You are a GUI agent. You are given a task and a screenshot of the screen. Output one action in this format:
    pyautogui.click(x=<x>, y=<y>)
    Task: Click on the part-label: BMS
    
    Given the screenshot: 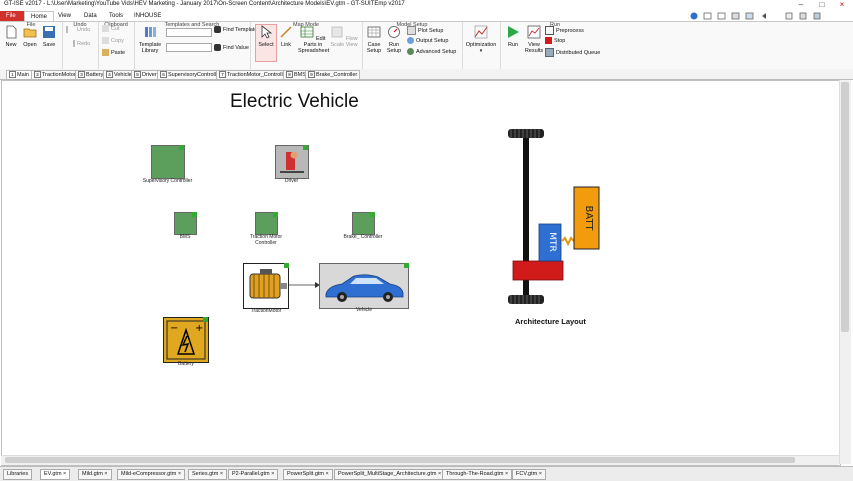 What is the action you would take?
    pyautogui.click(x=185, y=237)
    